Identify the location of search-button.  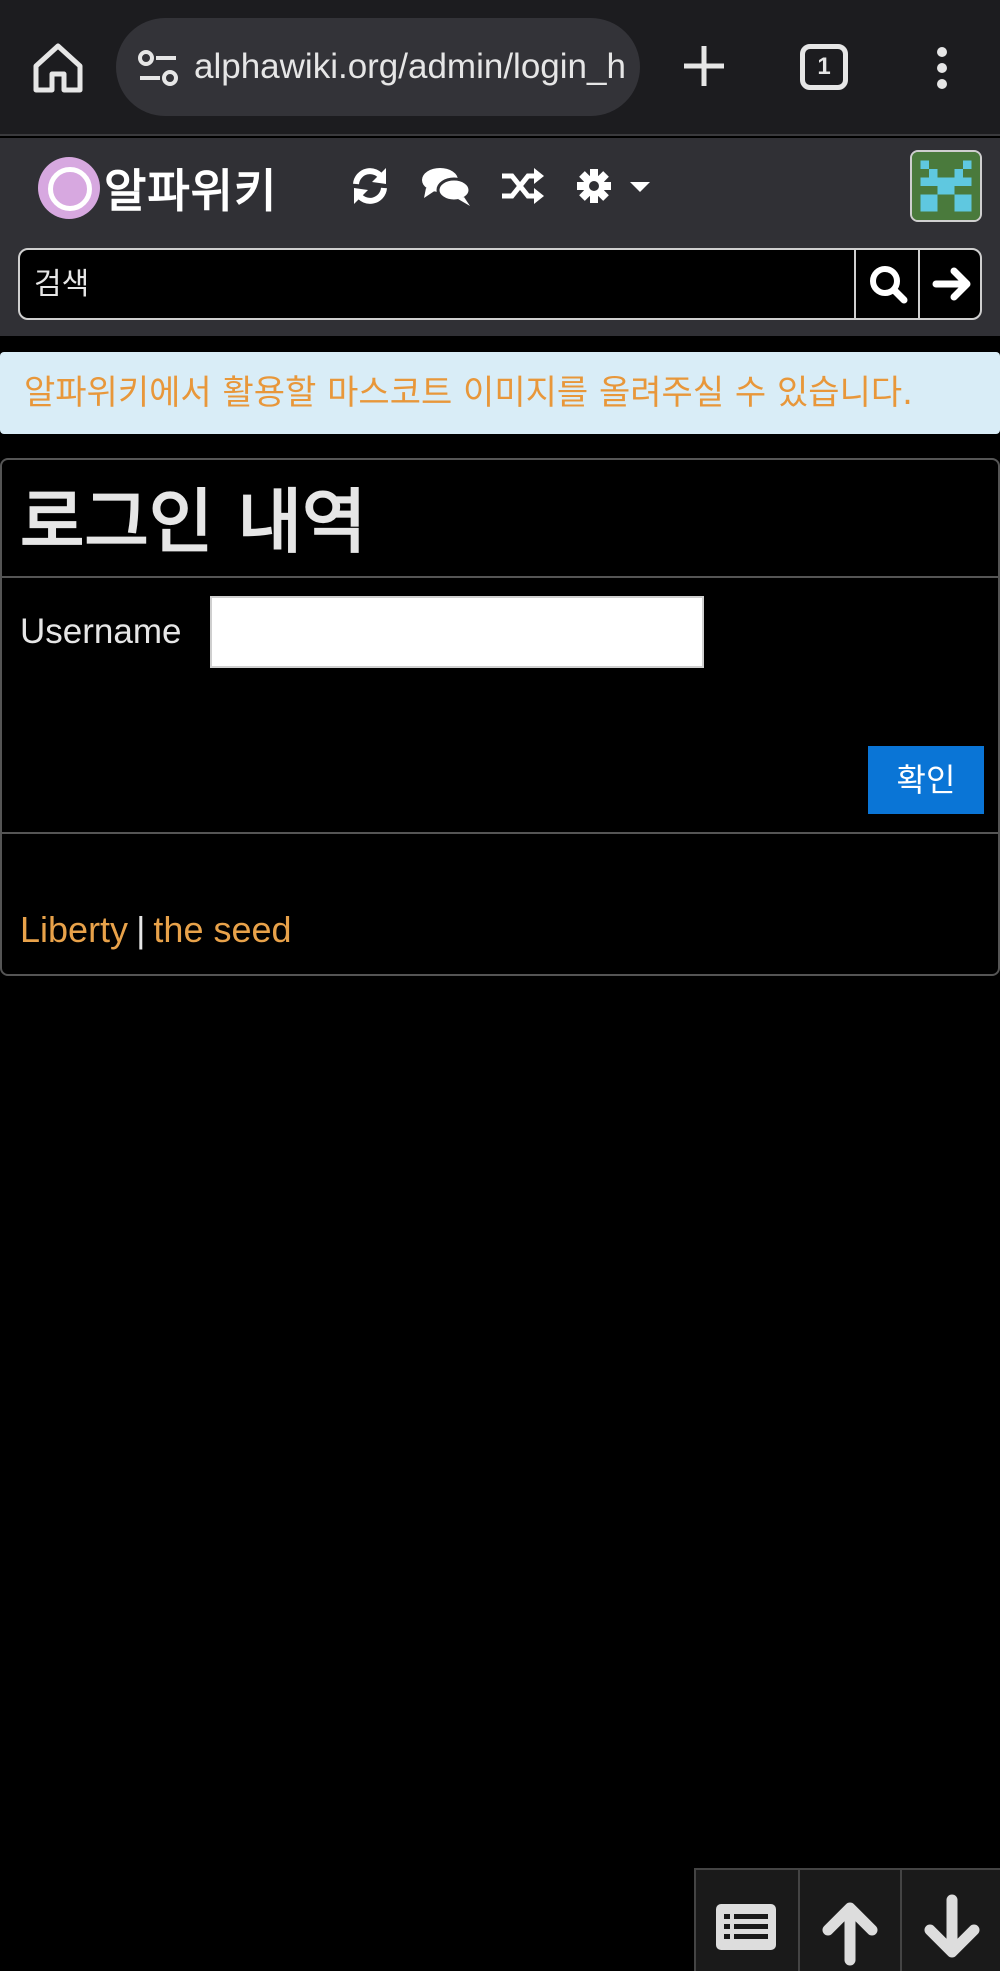
(886, 284).